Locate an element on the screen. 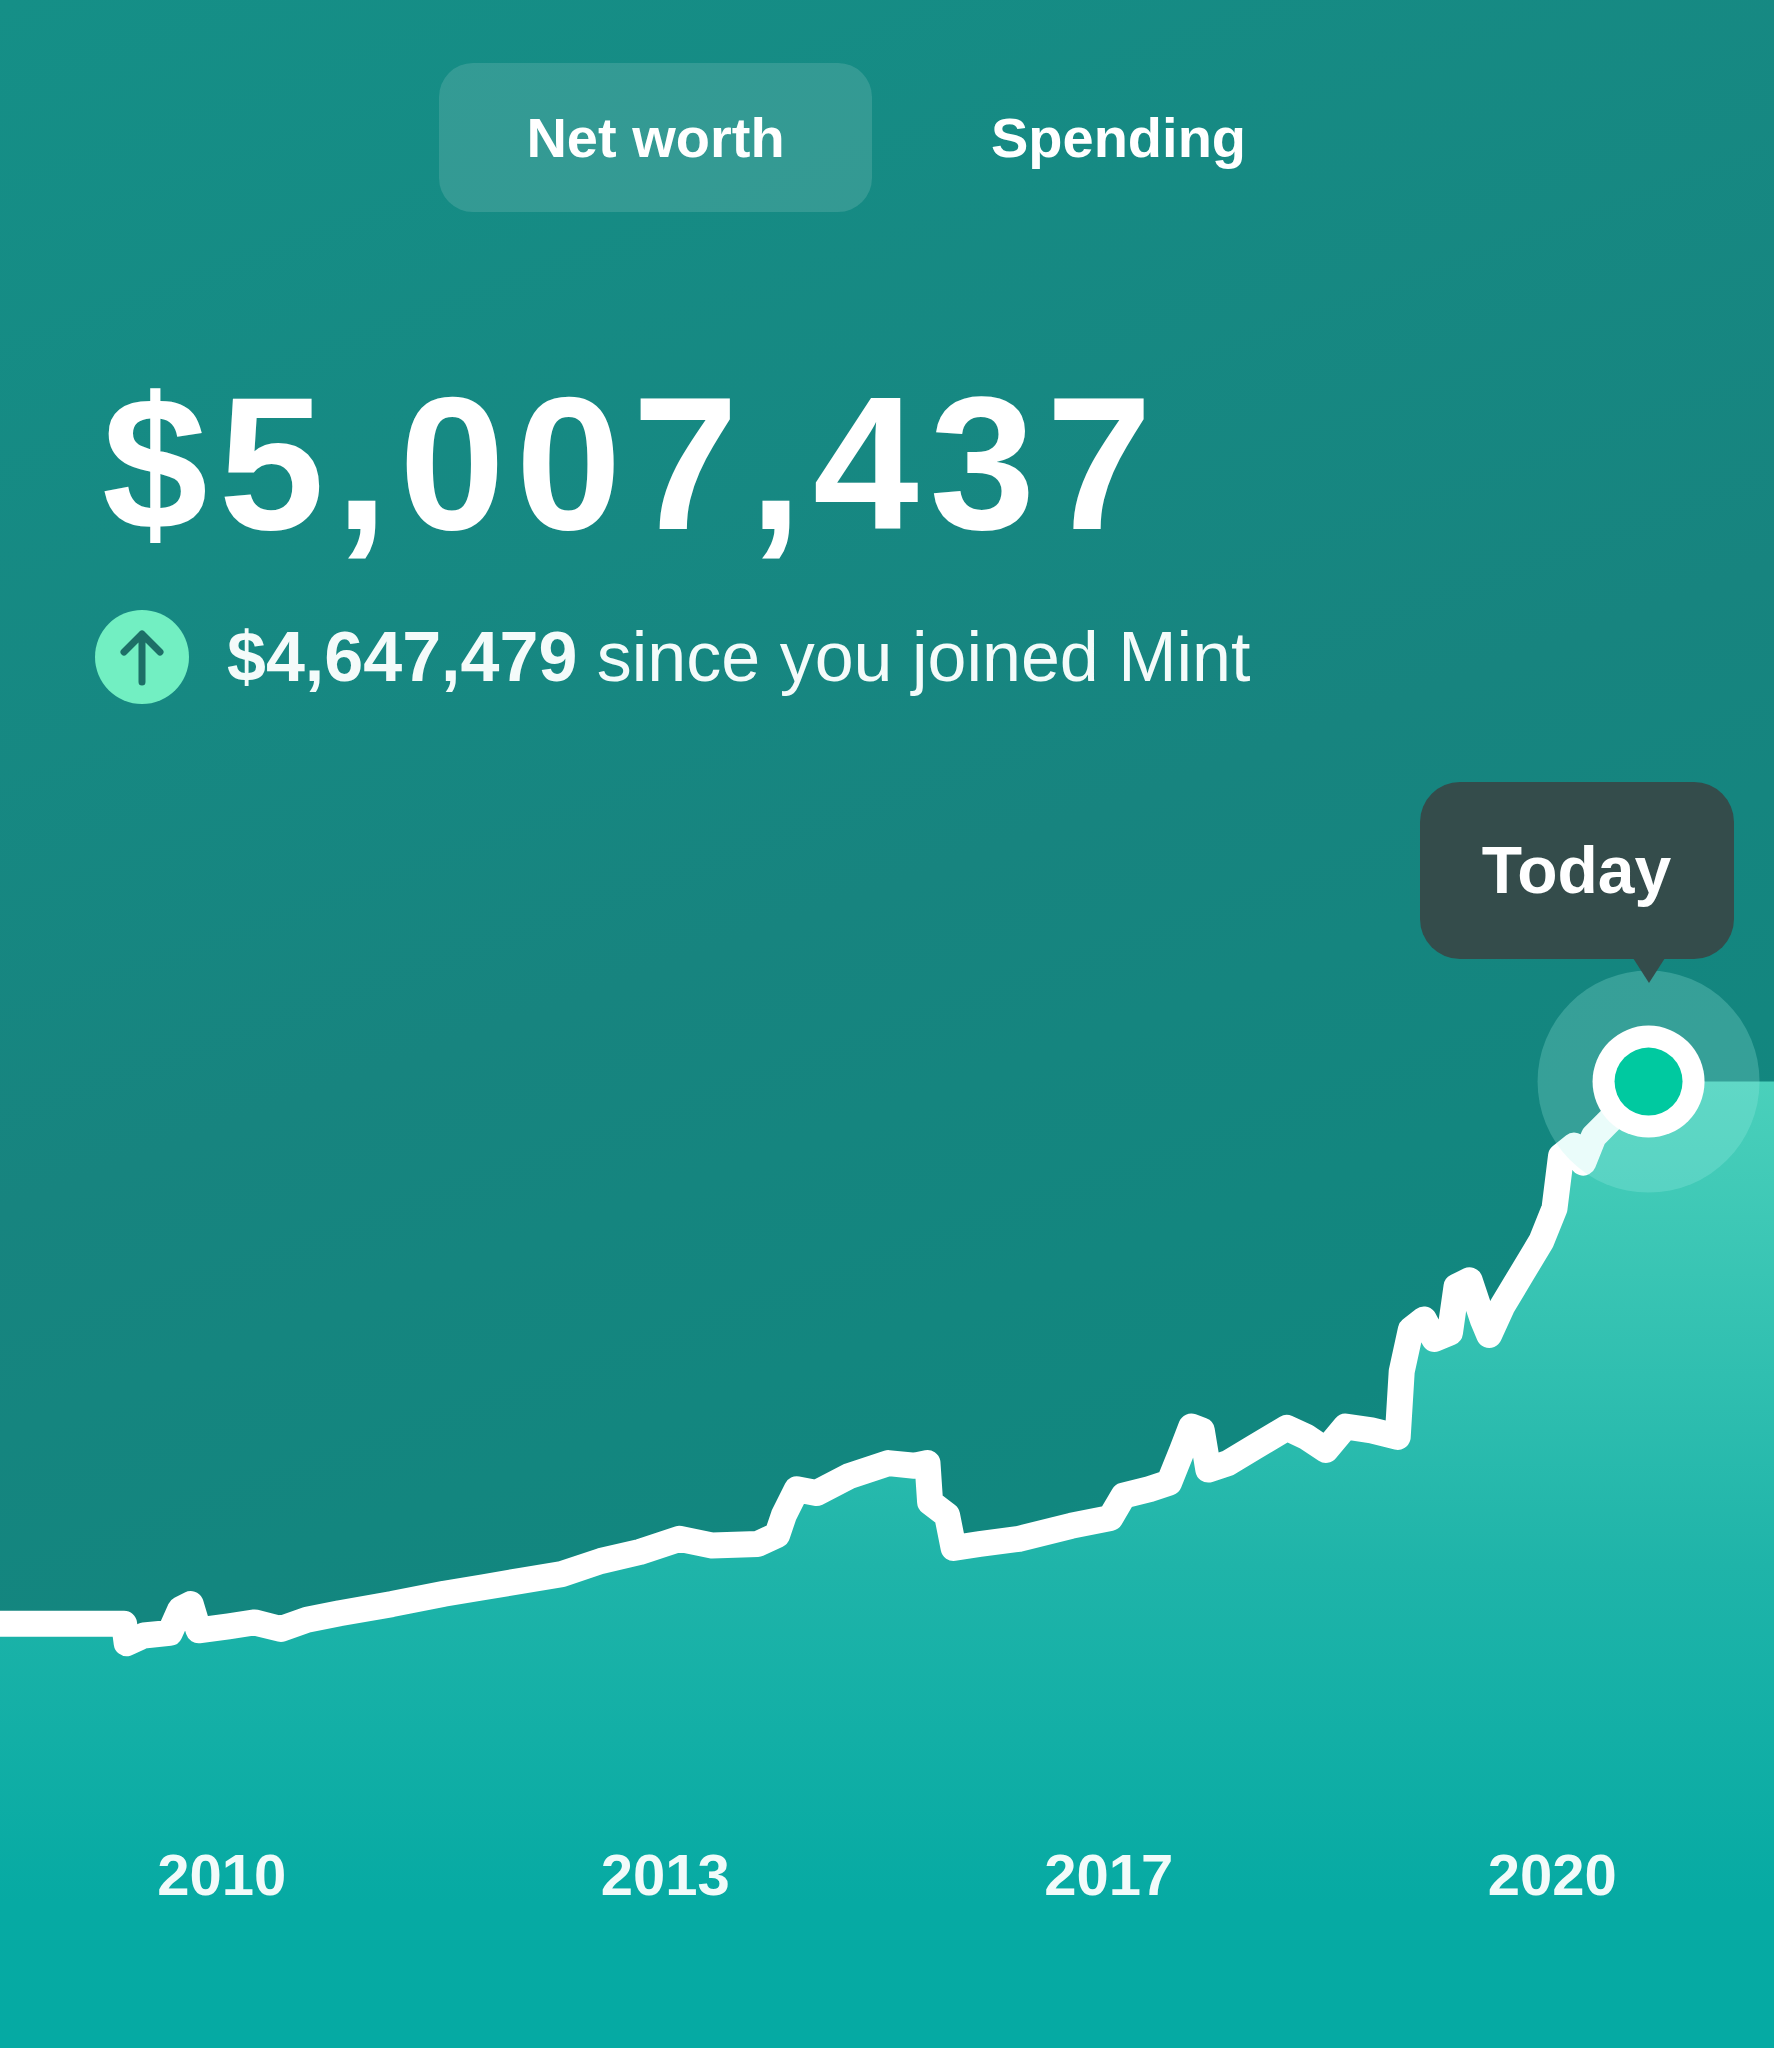  tab: Spending is located at coordinates (1118, 137).